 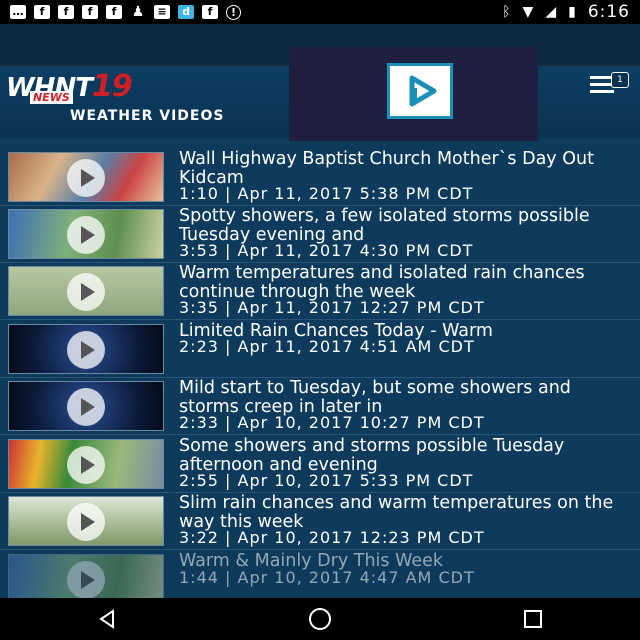 What do you see at coordinates (112, 86) in the screenshot?
I see `logo-number: 19` at bounding box center [112, 86].